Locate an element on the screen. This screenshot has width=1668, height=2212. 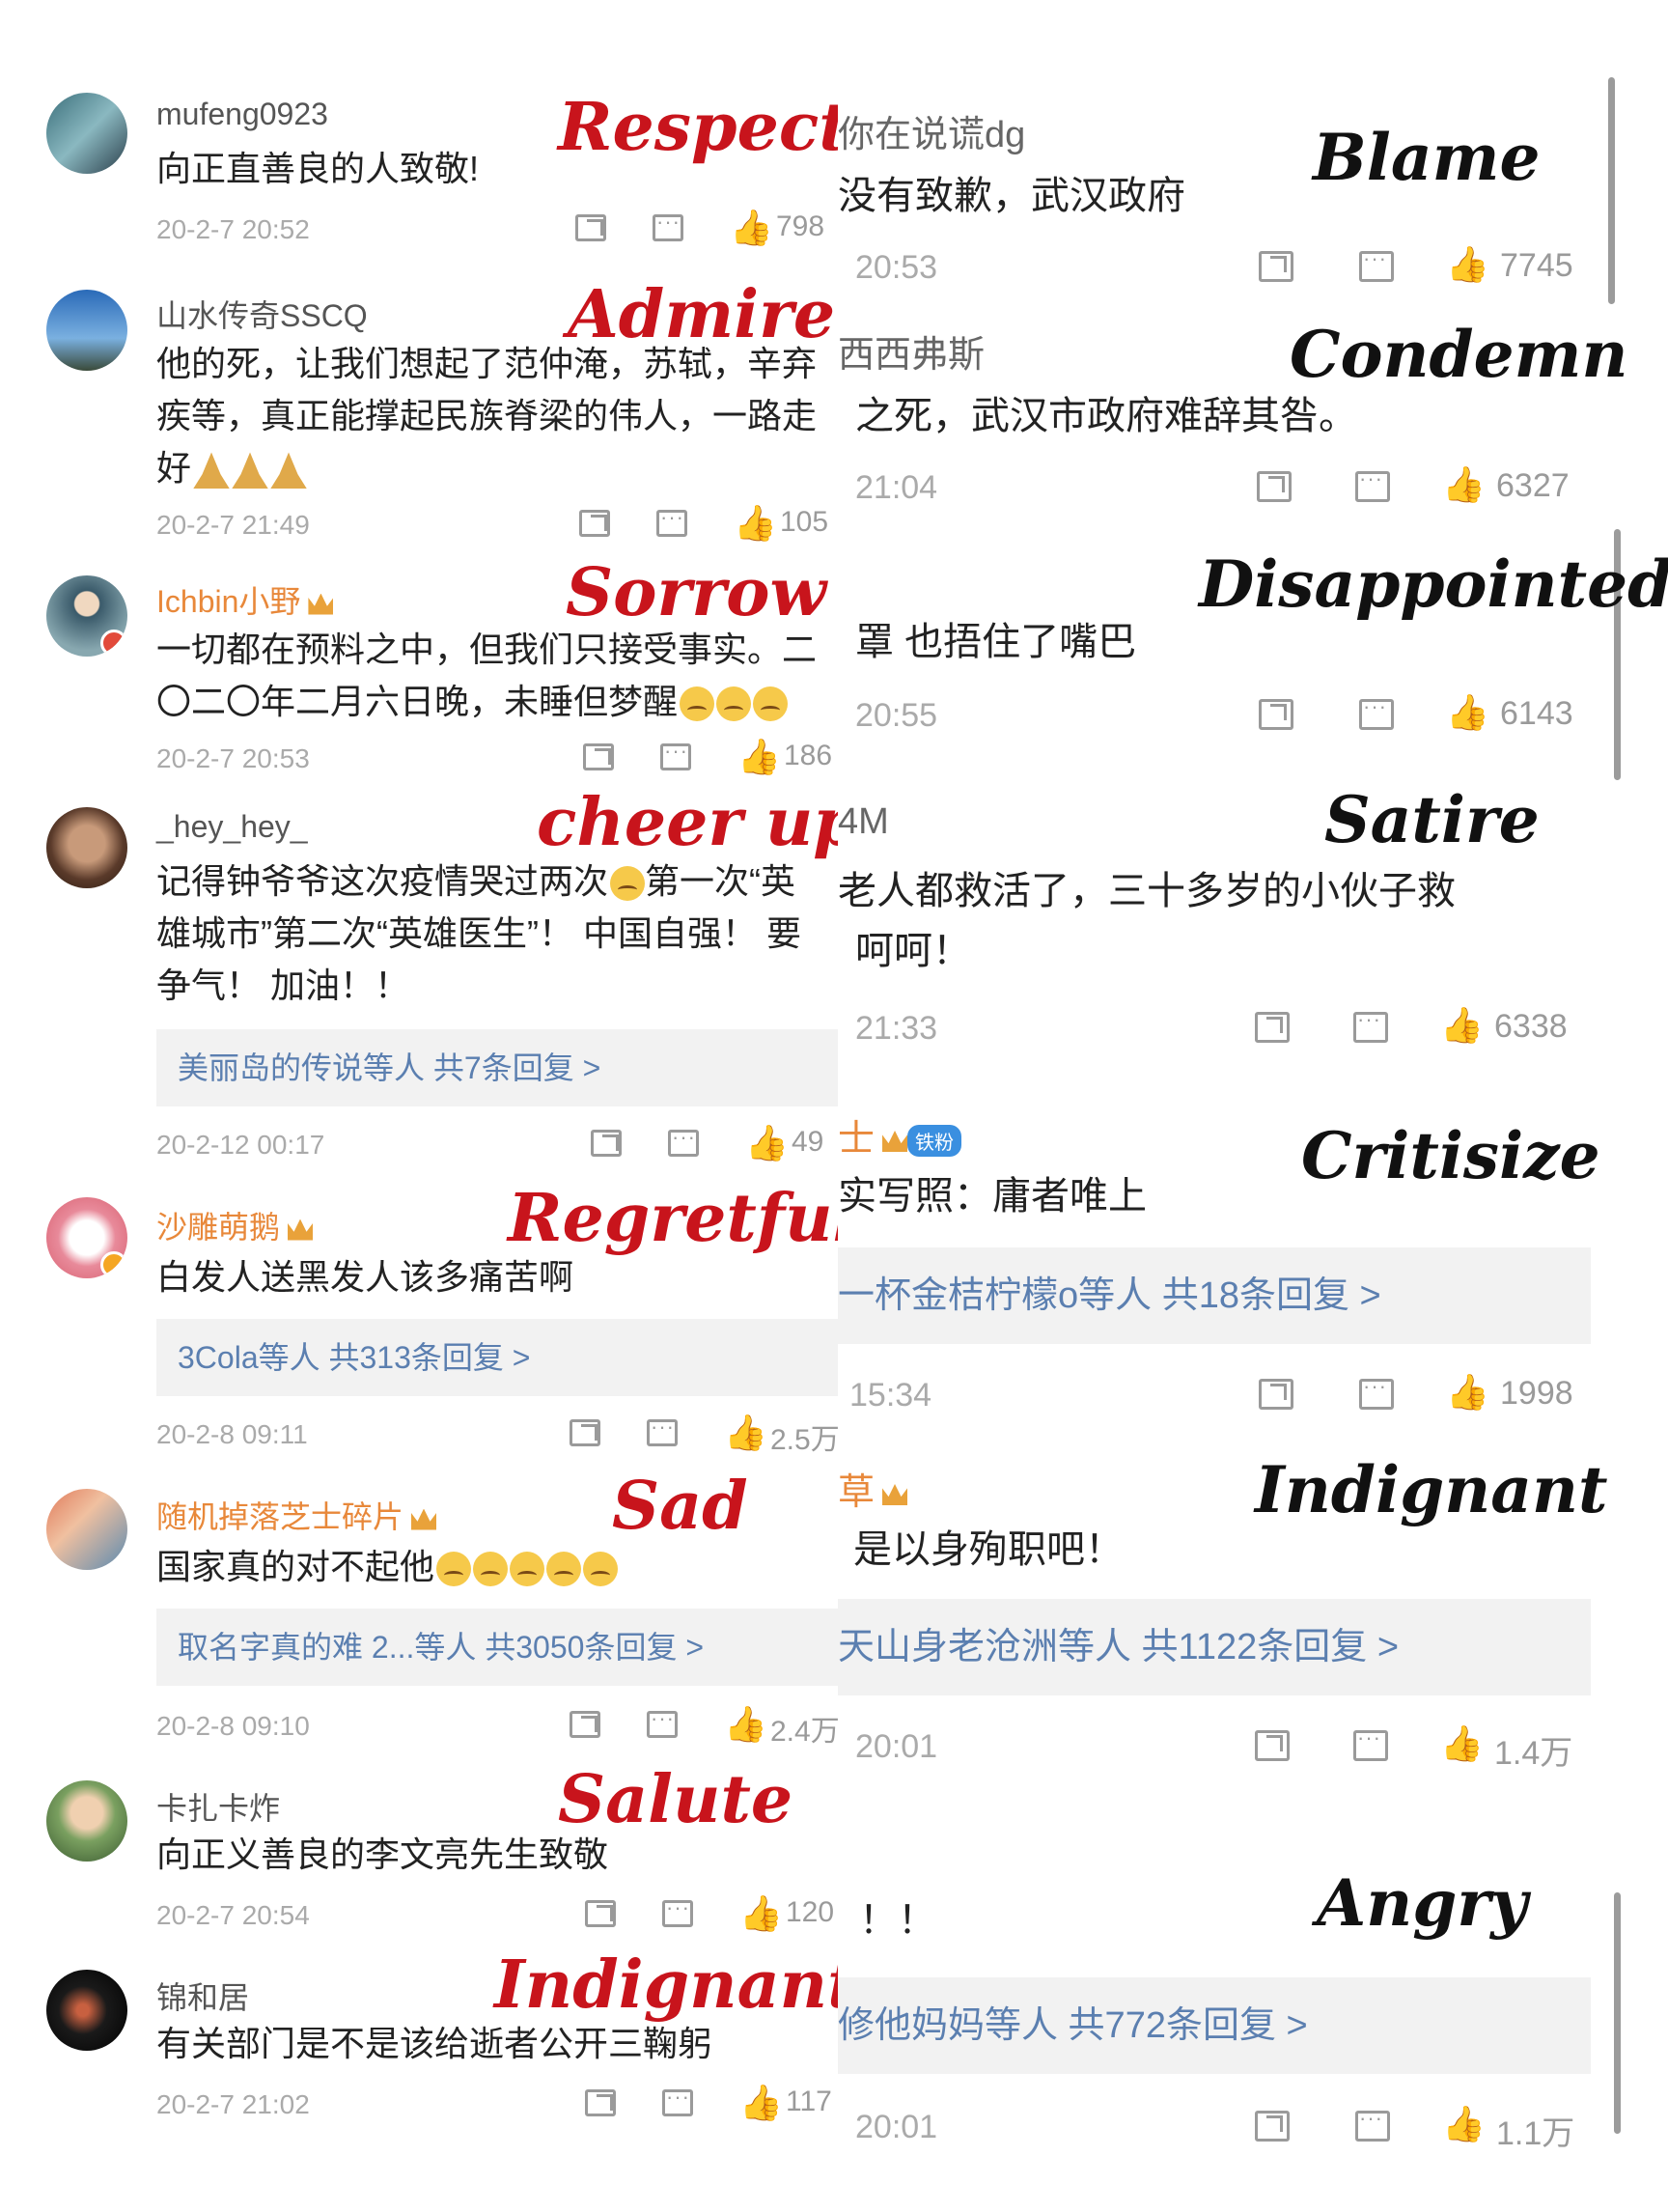
comment-time: 20:55 is located at coordinates (896, 715).